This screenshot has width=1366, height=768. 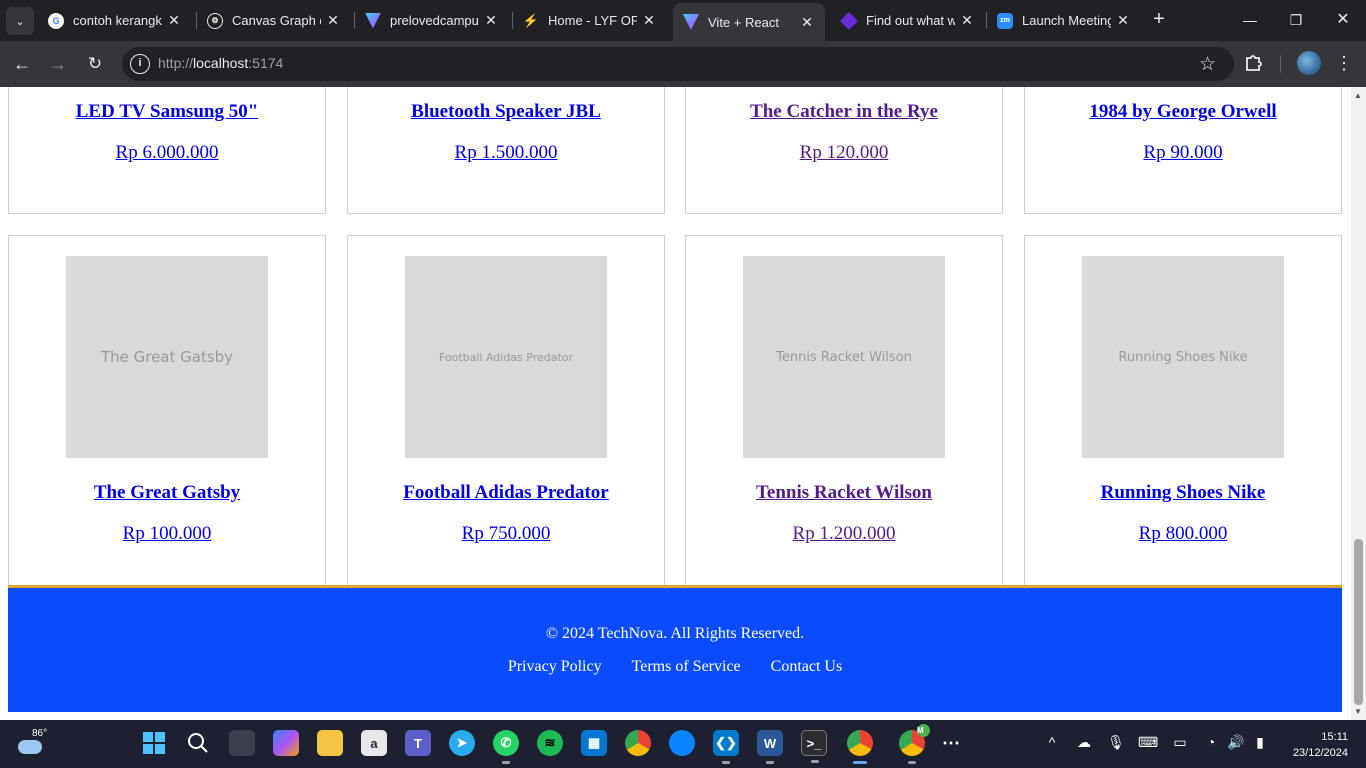 I want to click on product-price-link: Rp 120.000, so click(x=844, y=153).